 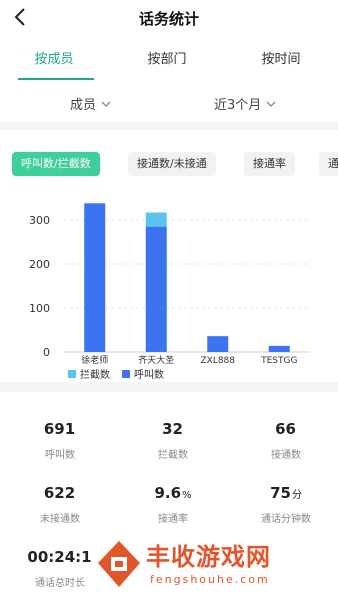 I want to click on range-filter: 近3个月, so click(x=245, y=103).